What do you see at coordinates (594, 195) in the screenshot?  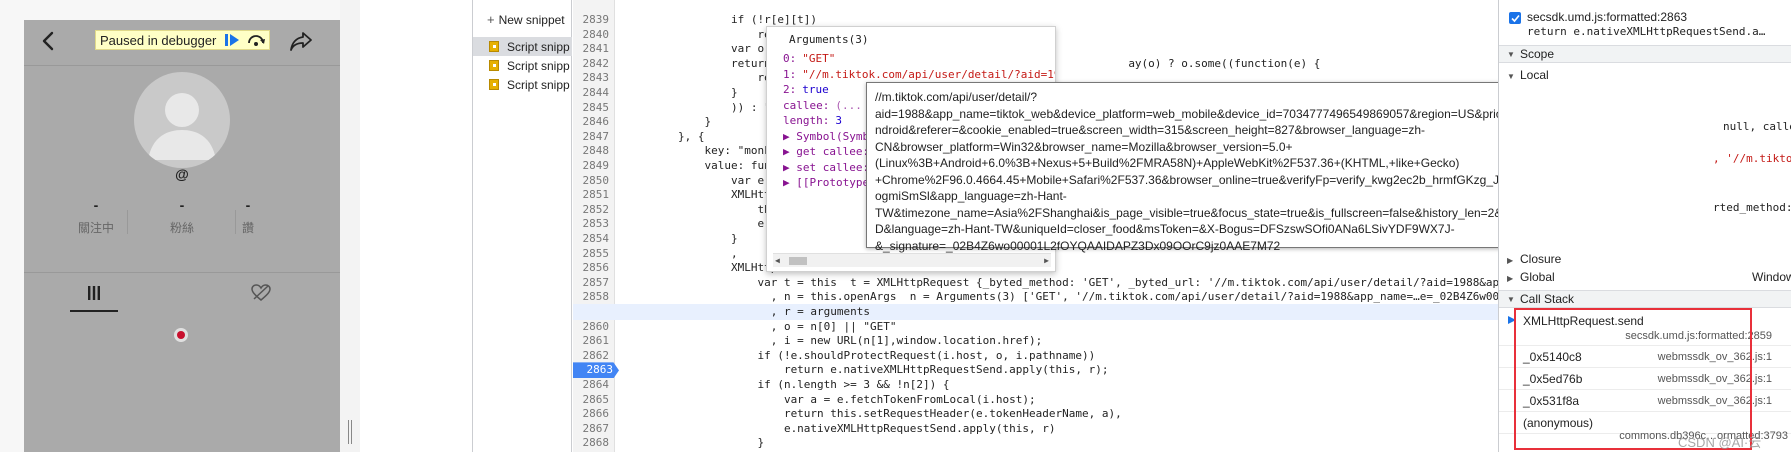 I see `line-number: 2851` at bounding box center [594, 195].